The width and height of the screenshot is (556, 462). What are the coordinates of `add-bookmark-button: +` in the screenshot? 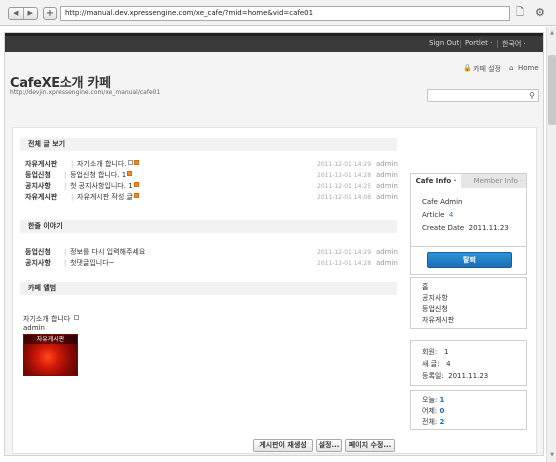 It's located at (50, 13).